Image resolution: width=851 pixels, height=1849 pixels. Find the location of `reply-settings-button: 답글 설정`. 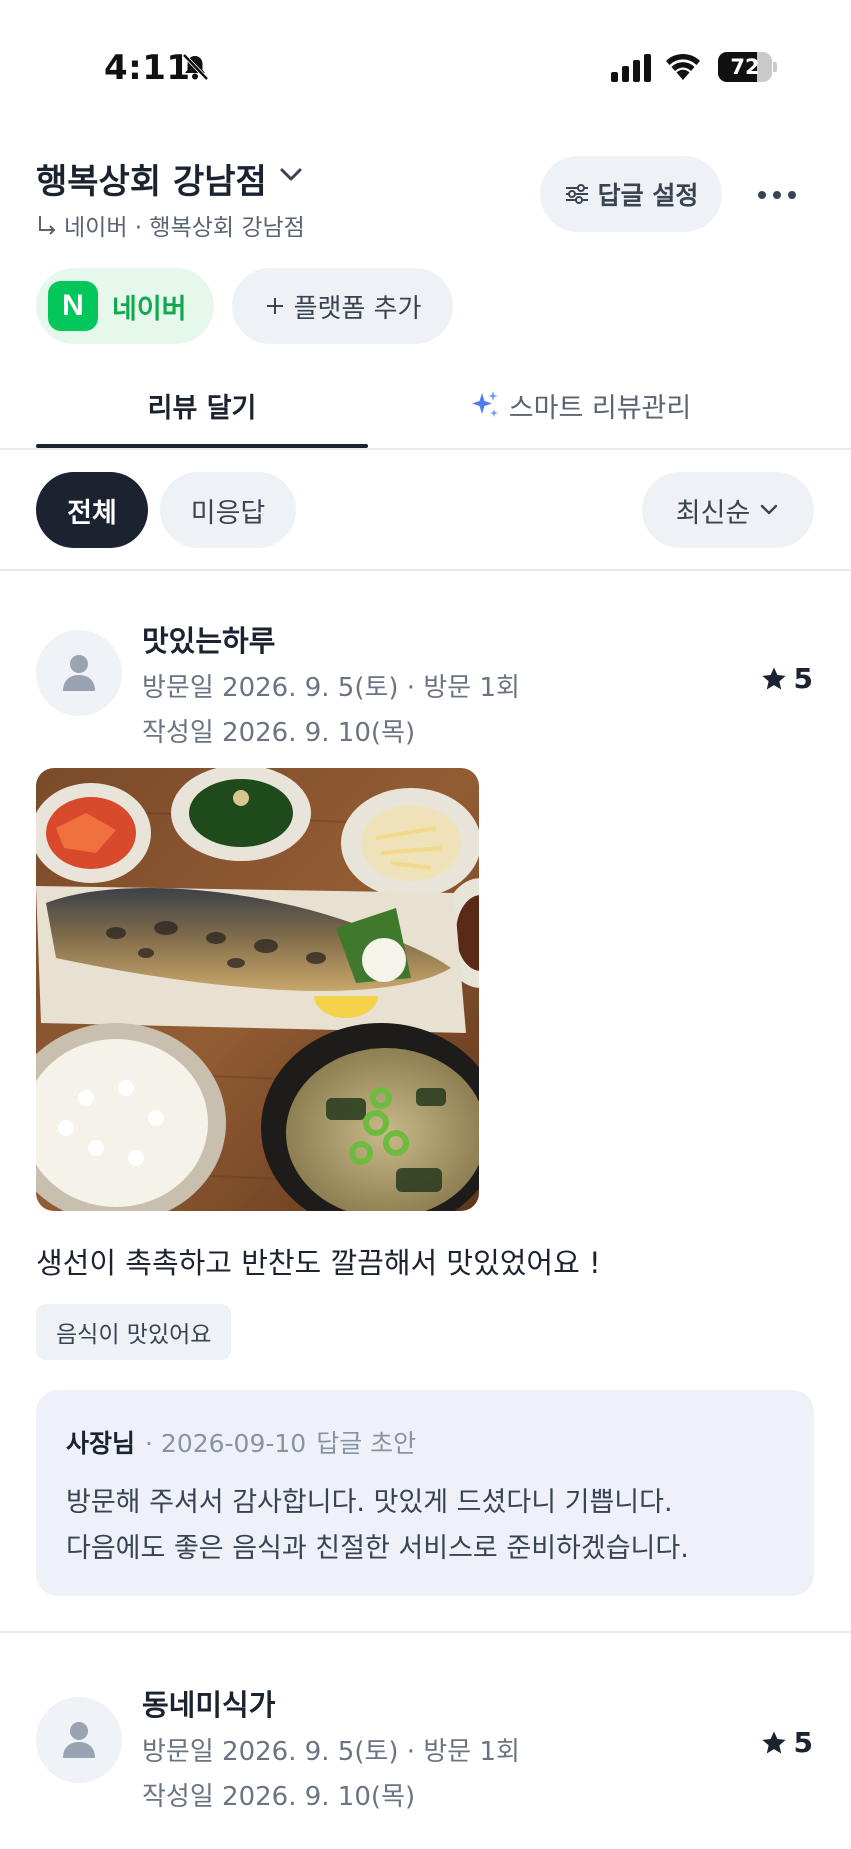

reply-settings-button: 답글 설정 is located at coordinates (631, 194).